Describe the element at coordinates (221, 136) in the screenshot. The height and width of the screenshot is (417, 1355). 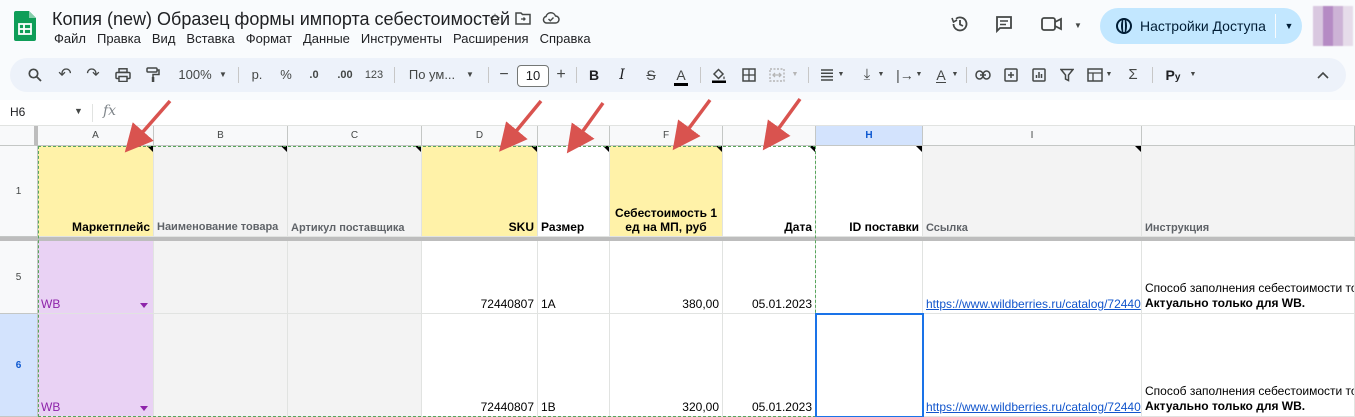
I see `column-header-b: B` at that location.